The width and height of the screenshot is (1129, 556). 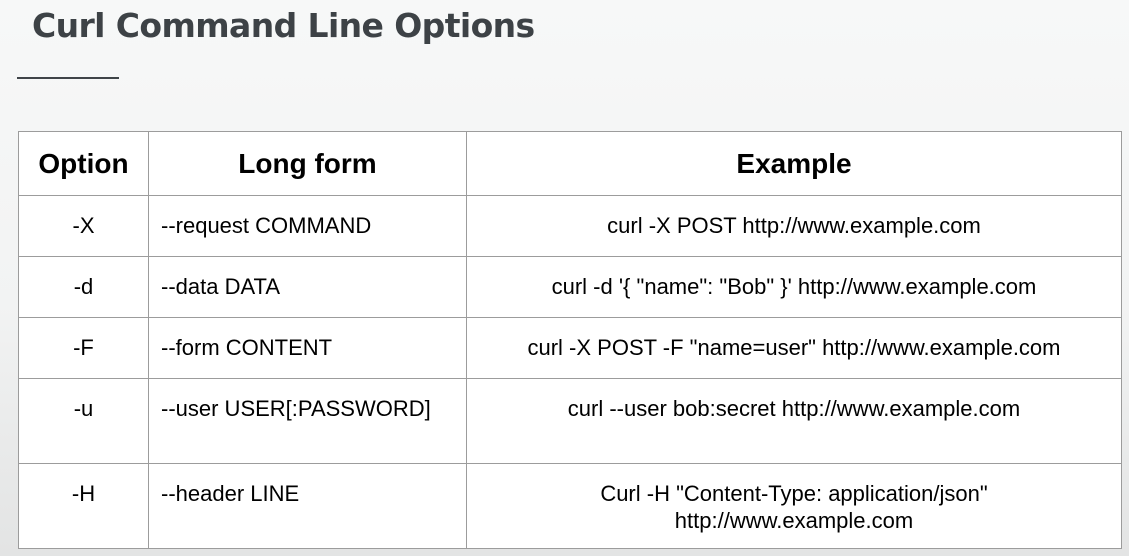 What do you see at coordinates (283, 25) in the screenshot?
I see `slide-title: Curl Command Line Options` at bounding box center [283, 25].